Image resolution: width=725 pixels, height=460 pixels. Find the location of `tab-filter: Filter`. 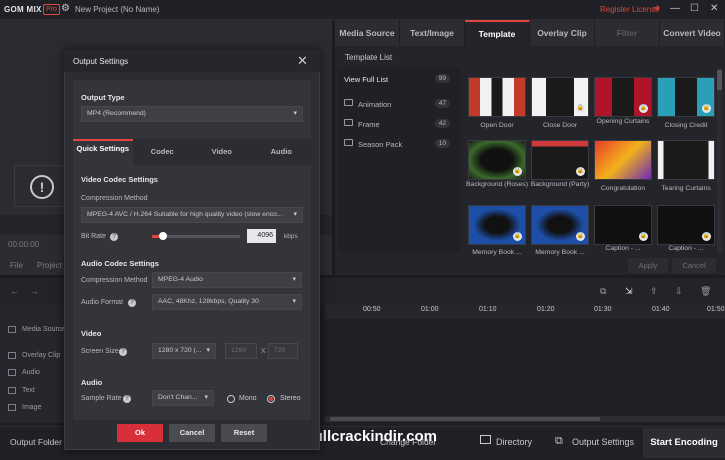

tab-filter: Filter is located at coordinates (627, 33).